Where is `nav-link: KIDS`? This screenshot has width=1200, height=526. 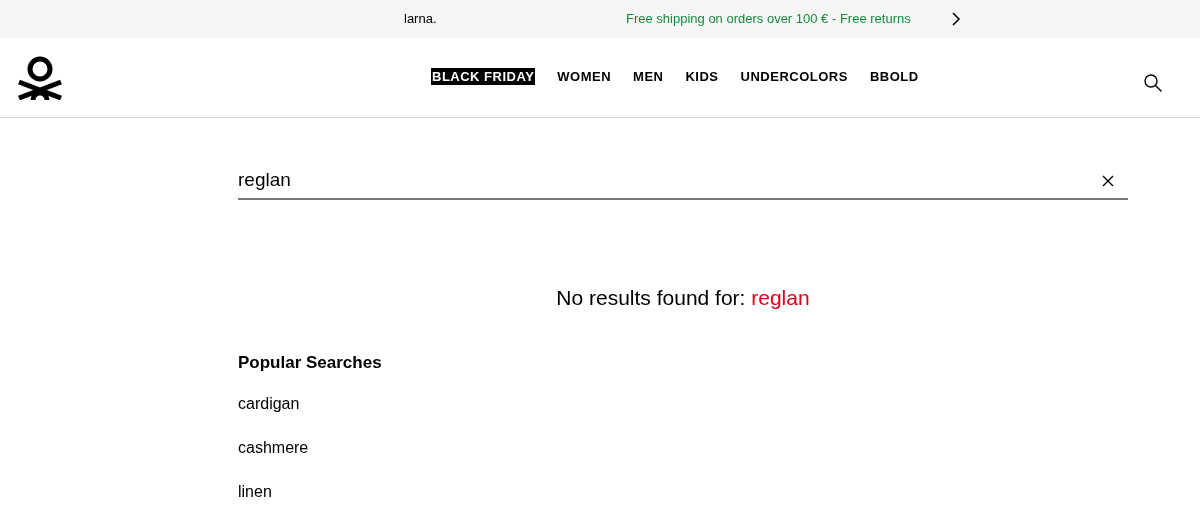
nav-link: KIDS is located at coordinates (702, 76).